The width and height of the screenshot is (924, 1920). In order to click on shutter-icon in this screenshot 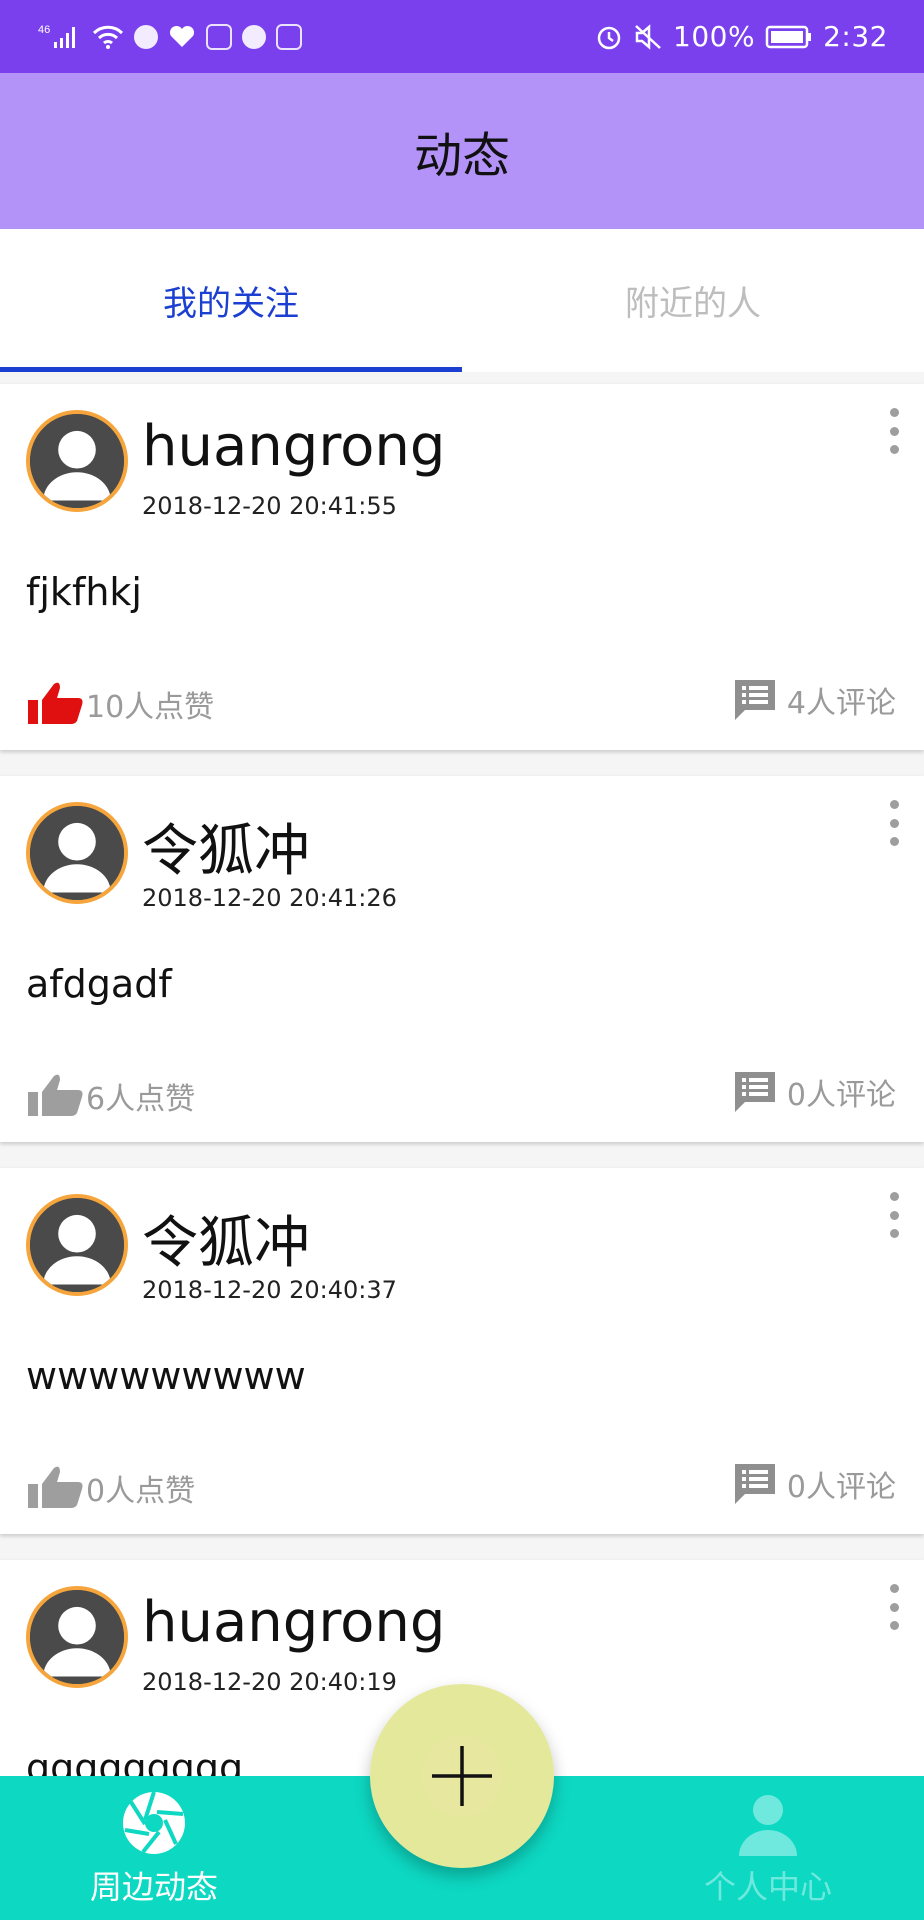, I will do `click(154, 1822)`.